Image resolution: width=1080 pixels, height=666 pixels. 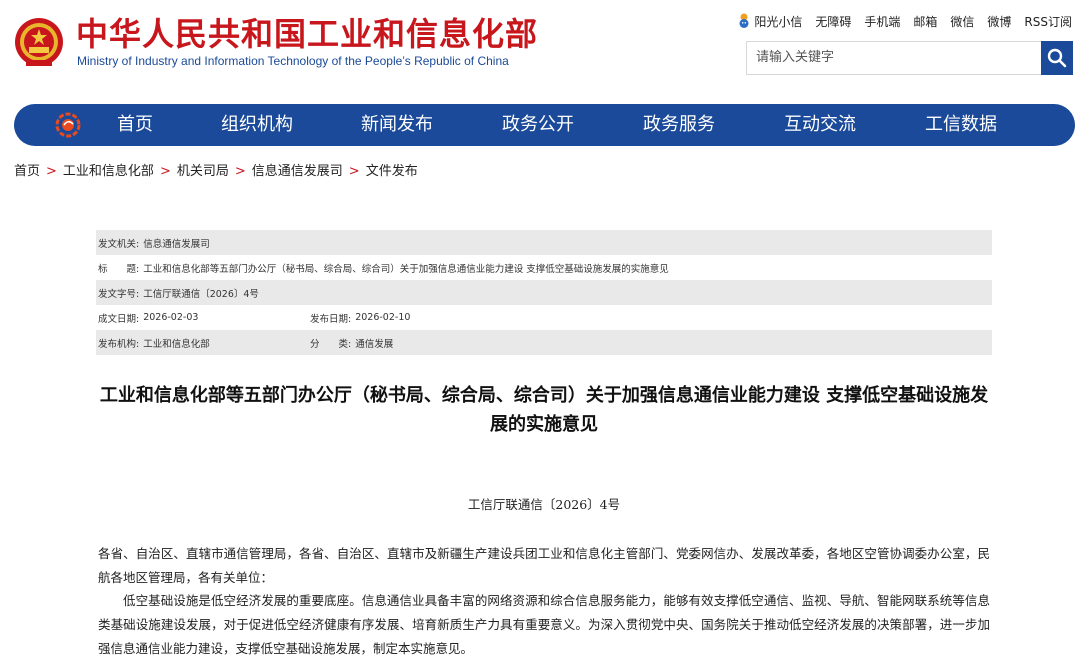 I want to click on meta-row-issuing-body: 发文机关: 信息通信发展司, so click(x=544, y=242).